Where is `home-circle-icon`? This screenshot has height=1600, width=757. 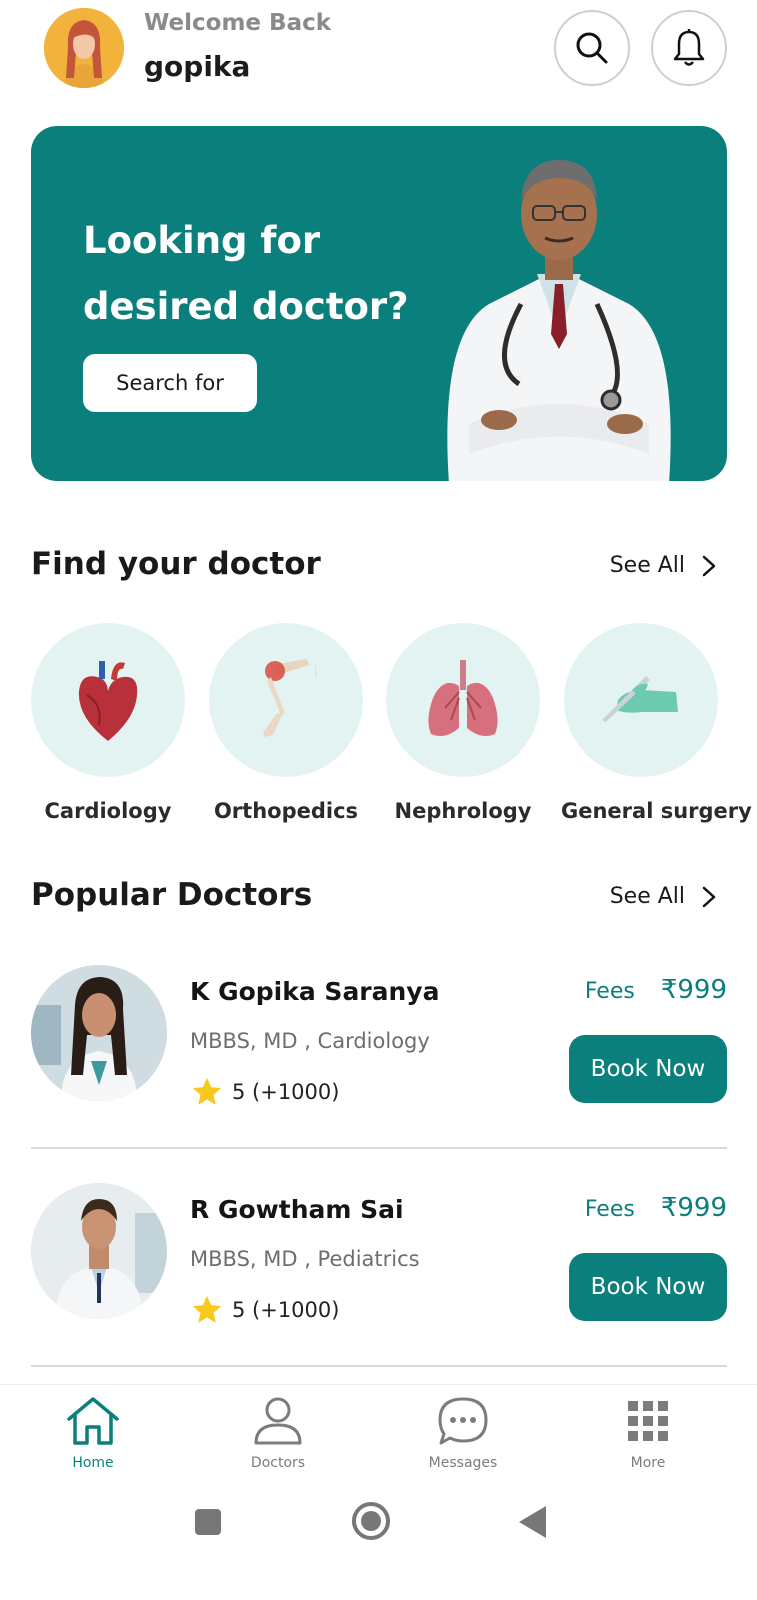
home-circle-icon is located at coordinates (371, 1521).